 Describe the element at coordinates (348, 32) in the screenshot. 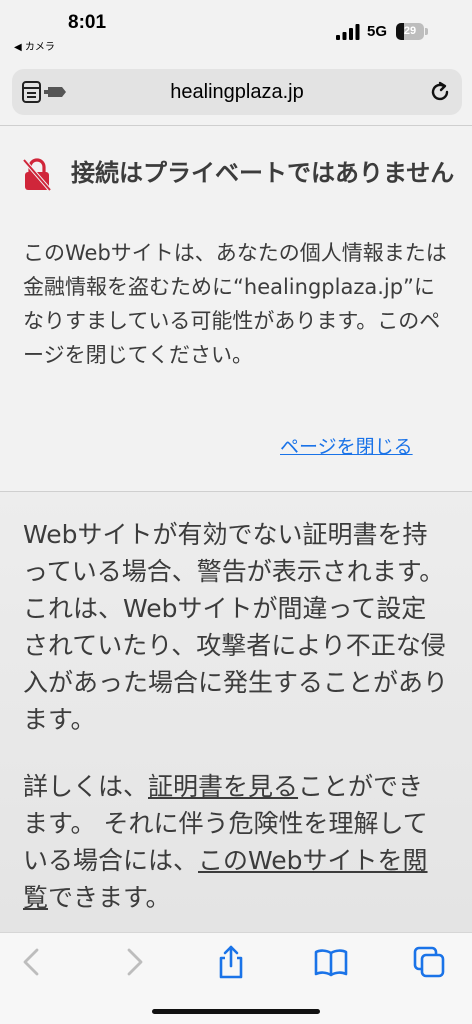

I see `signal-bars-icon` at that location.